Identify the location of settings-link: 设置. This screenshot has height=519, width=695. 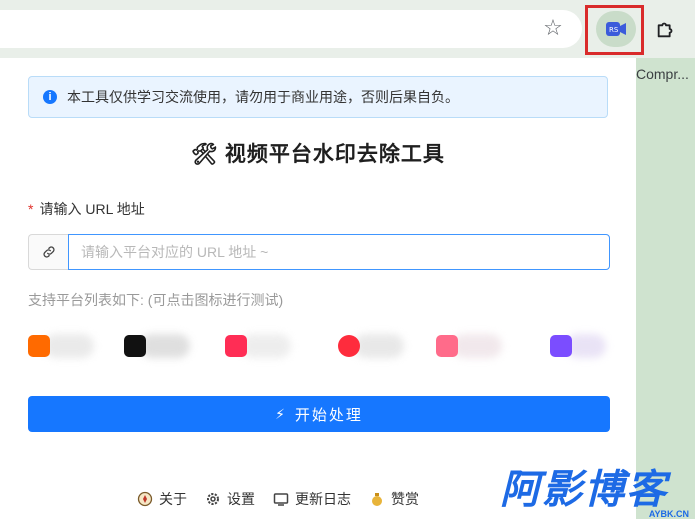
(230, 499).